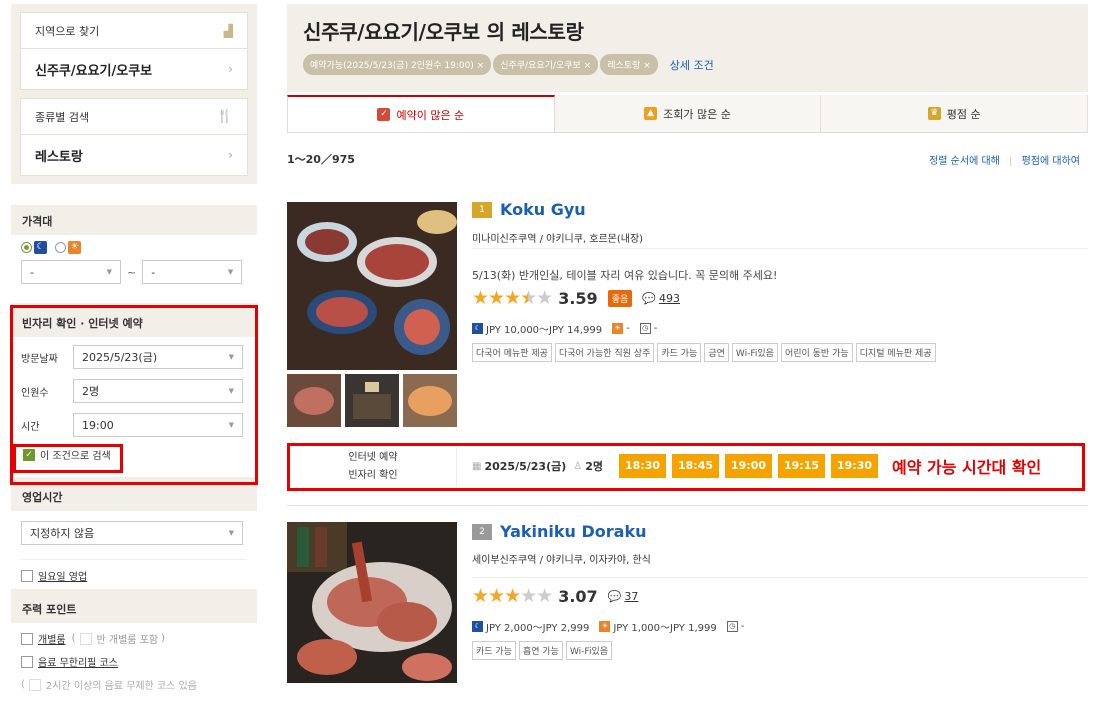  I want to click on map-icon: ▟, so click(228, 30).